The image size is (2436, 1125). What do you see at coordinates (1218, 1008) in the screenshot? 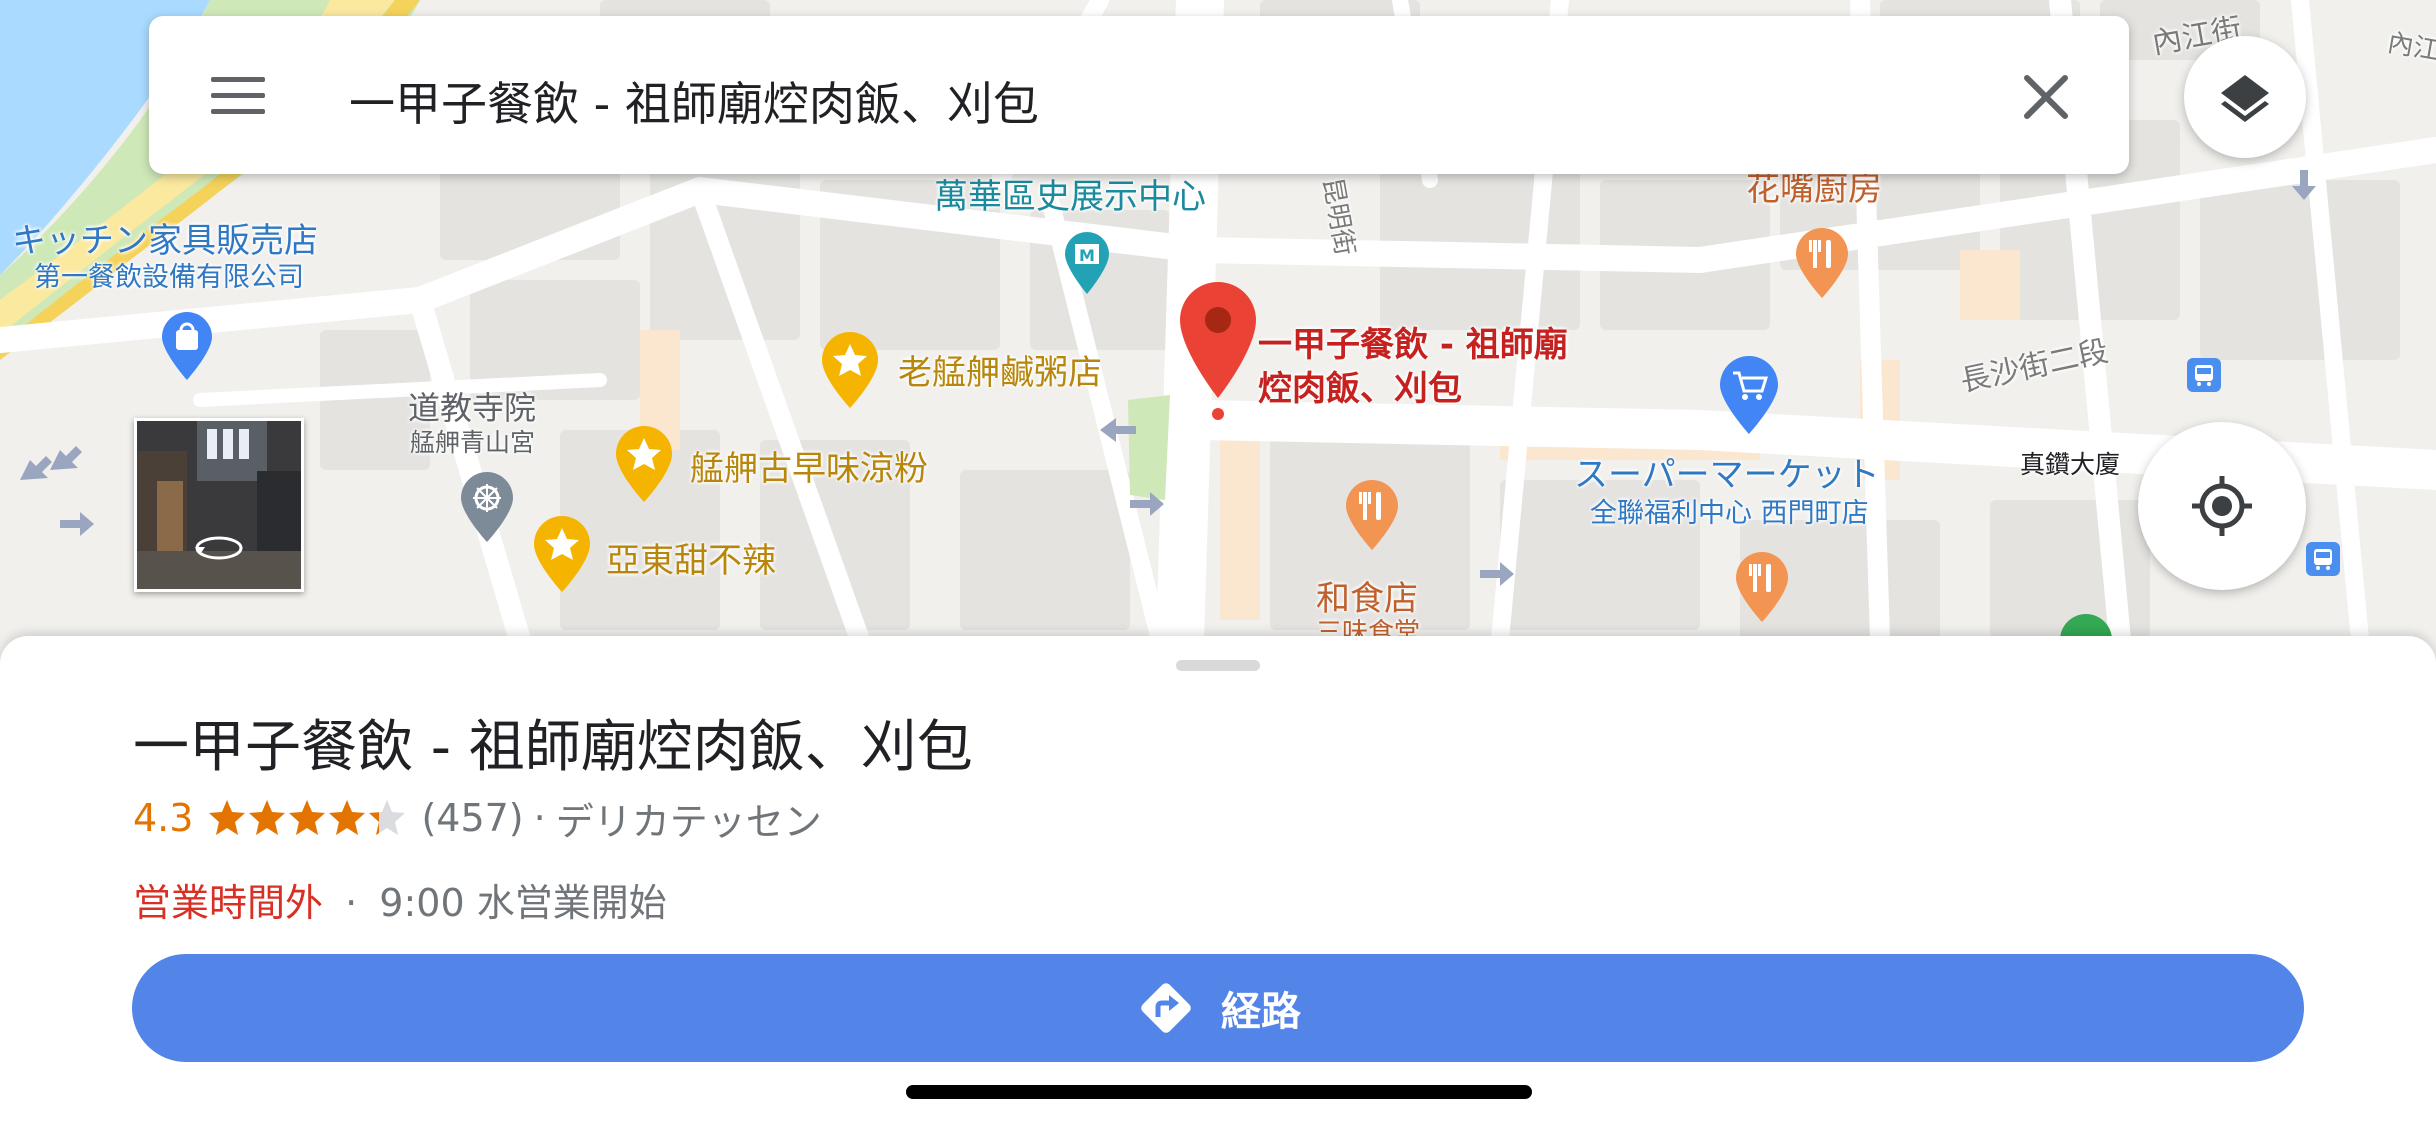
I see `directions-button: 経路` at bounding box center [1218, 1008].